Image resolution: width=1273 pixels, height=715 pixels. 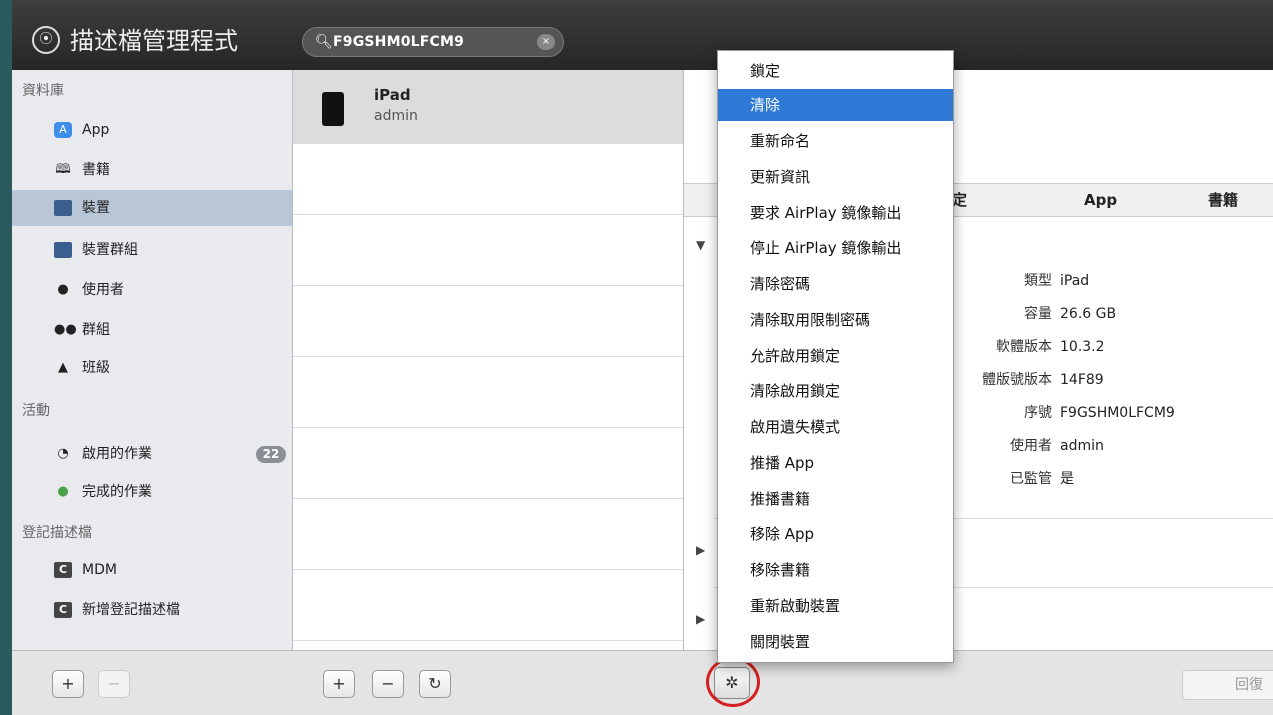 What do you see at coordinates (835, 534) in the screenshot?
I see `menu-item-remove-app: 移除 App` at bounding box center [835, 534].